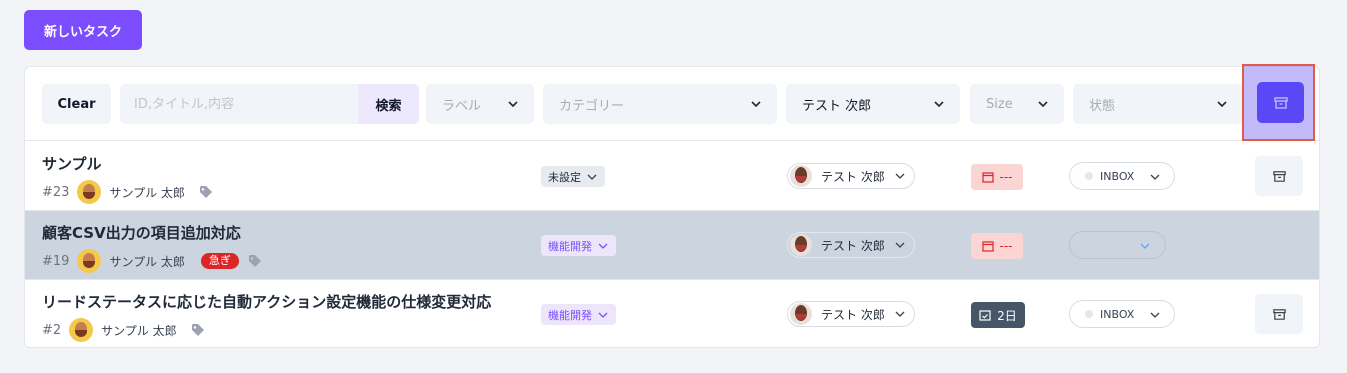  I want to click on assignee-select: テスト 次郎, so click(873, 104).